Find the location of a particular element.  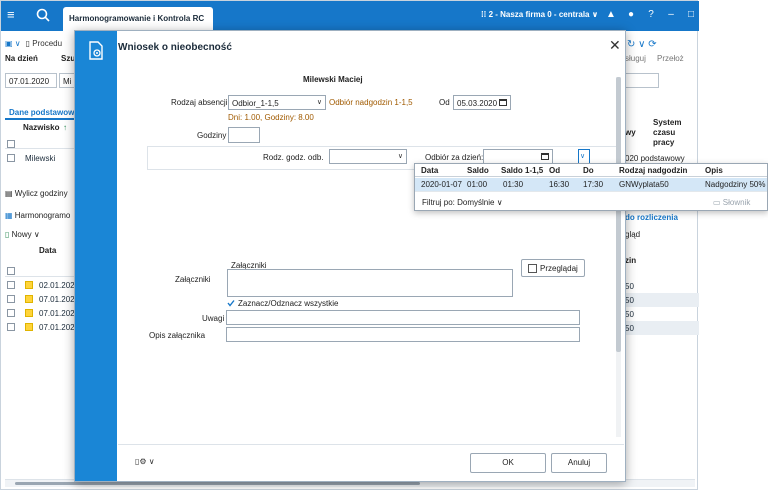

print-icon: ▣ ∨ is located at coordinates (13, 43).